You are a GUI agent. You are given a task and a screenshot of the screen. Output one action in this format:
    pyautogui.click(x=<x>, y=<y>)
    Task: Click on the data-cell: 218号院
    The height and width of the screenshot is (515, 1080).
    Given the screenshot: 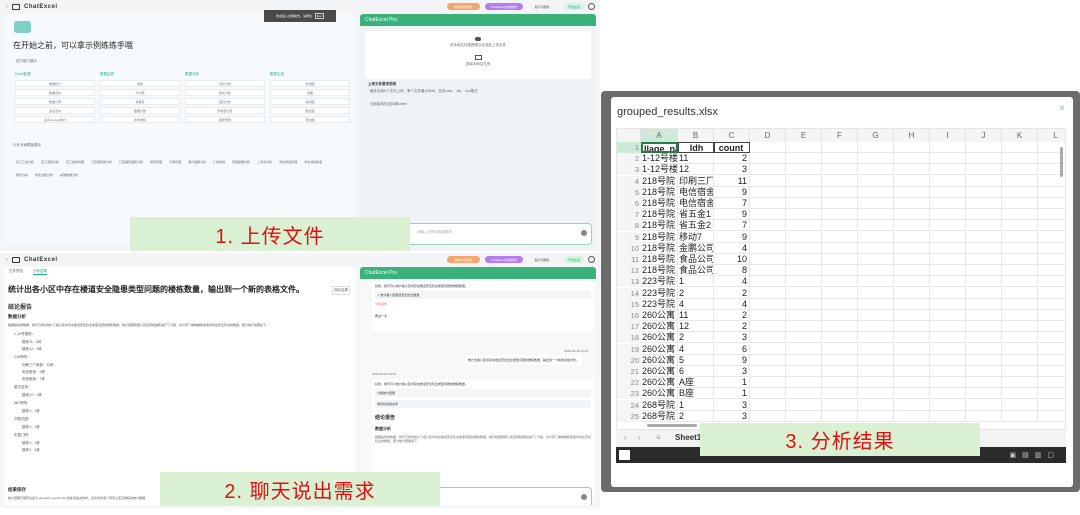 What is the action you would take?
    pyautogui.click(x=659, y=226)
    